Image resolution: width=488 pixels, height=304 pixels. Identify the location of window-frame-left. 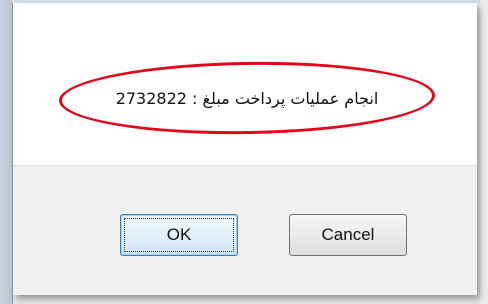
(6, 152).